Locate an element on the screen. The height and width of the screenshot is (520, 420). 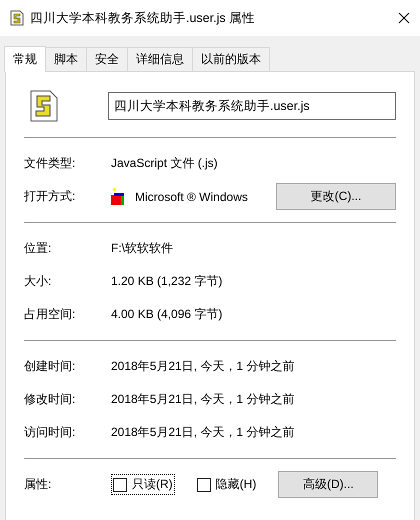
field-value: JavaScript 文件 (.js) is located at coordinates (164, 163).